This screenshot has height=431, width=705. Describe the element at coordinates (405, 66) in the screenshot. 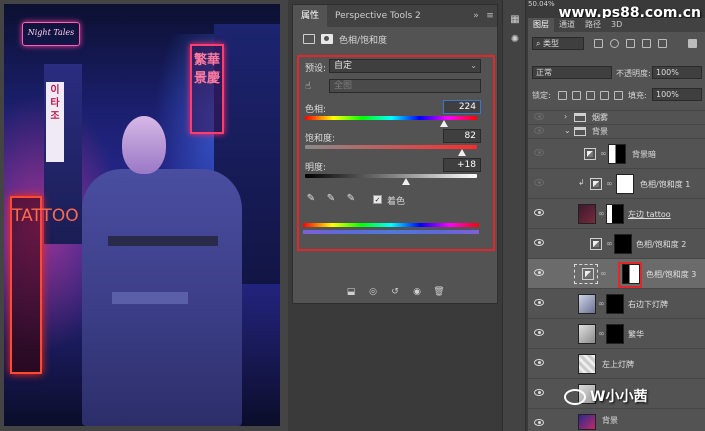

I see `preset-dropdown: 自定 ⌄` at that location.